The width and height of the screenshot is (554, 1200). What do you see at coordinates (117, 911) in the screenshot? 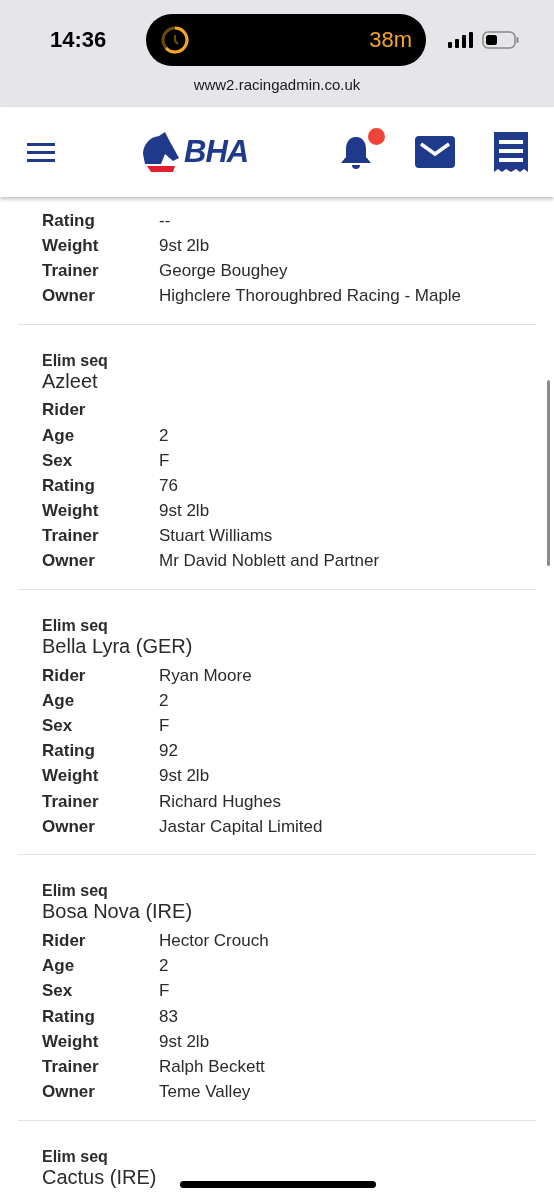
I see `horse-name: Bosa Nova (IRE)` at bounding box center [117, 911].